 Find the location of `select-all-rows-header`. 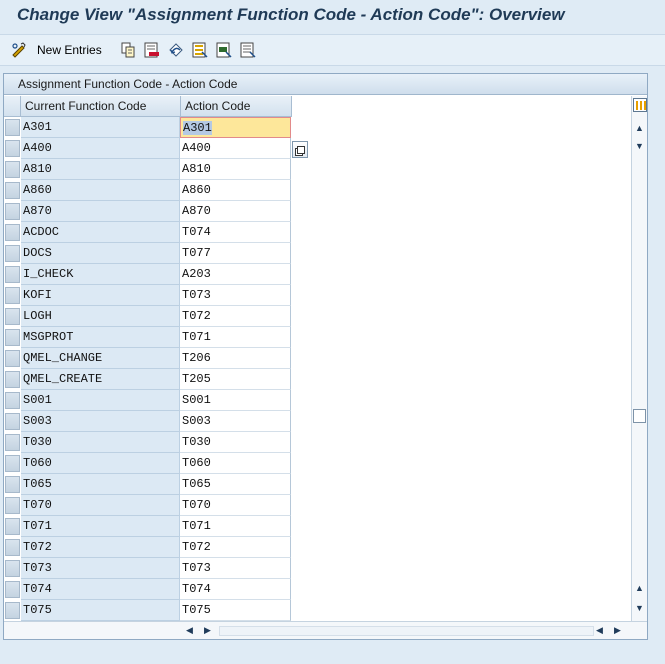

select-all-rows-header is located at coordinates (12, 106).